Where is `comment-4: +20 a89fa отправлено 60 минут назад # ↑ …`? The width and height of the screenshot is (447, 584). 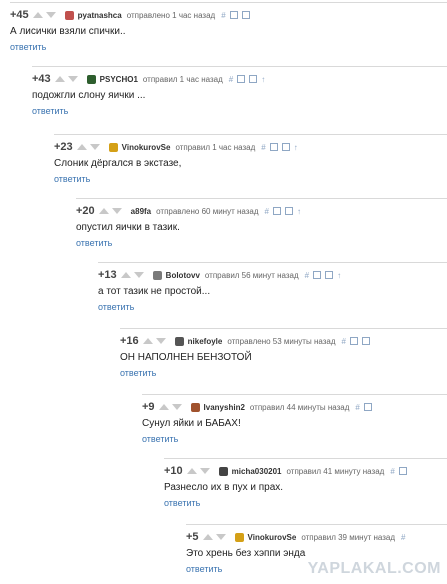
comment-4: +20 a89fa отправлено 60 минут назад # ↑ … is located at coordinates (261, 226).